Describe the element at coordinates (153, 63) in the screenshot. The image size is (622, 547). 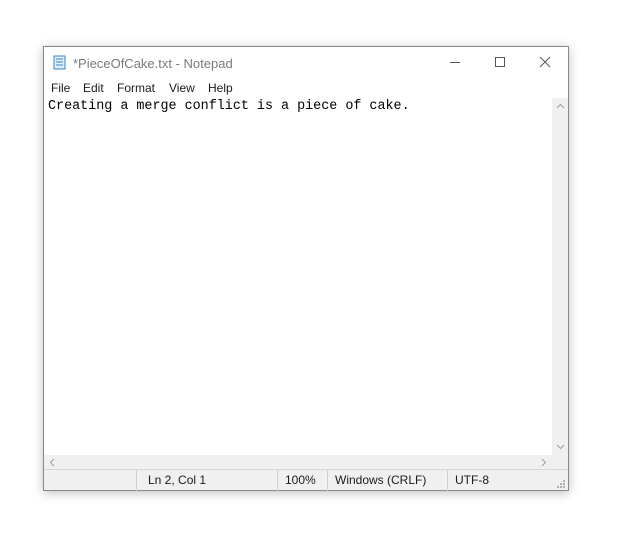
I see `window-title: *PieceOfCake.txt - Notepad` at that location.